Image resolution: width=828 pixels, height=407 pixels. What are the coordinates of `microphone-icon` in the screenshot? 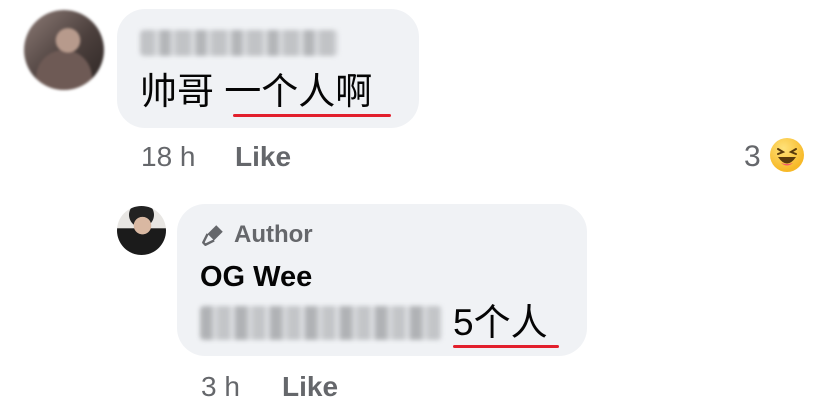 It's located at (212, 235).